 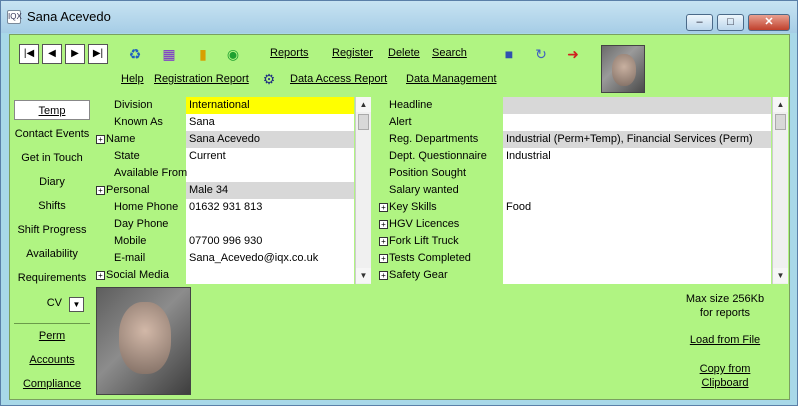 What do you see at coordinates (270, 190) in the screenshot?
I see `field-value: Male 34` at bounding box center [270, 190].